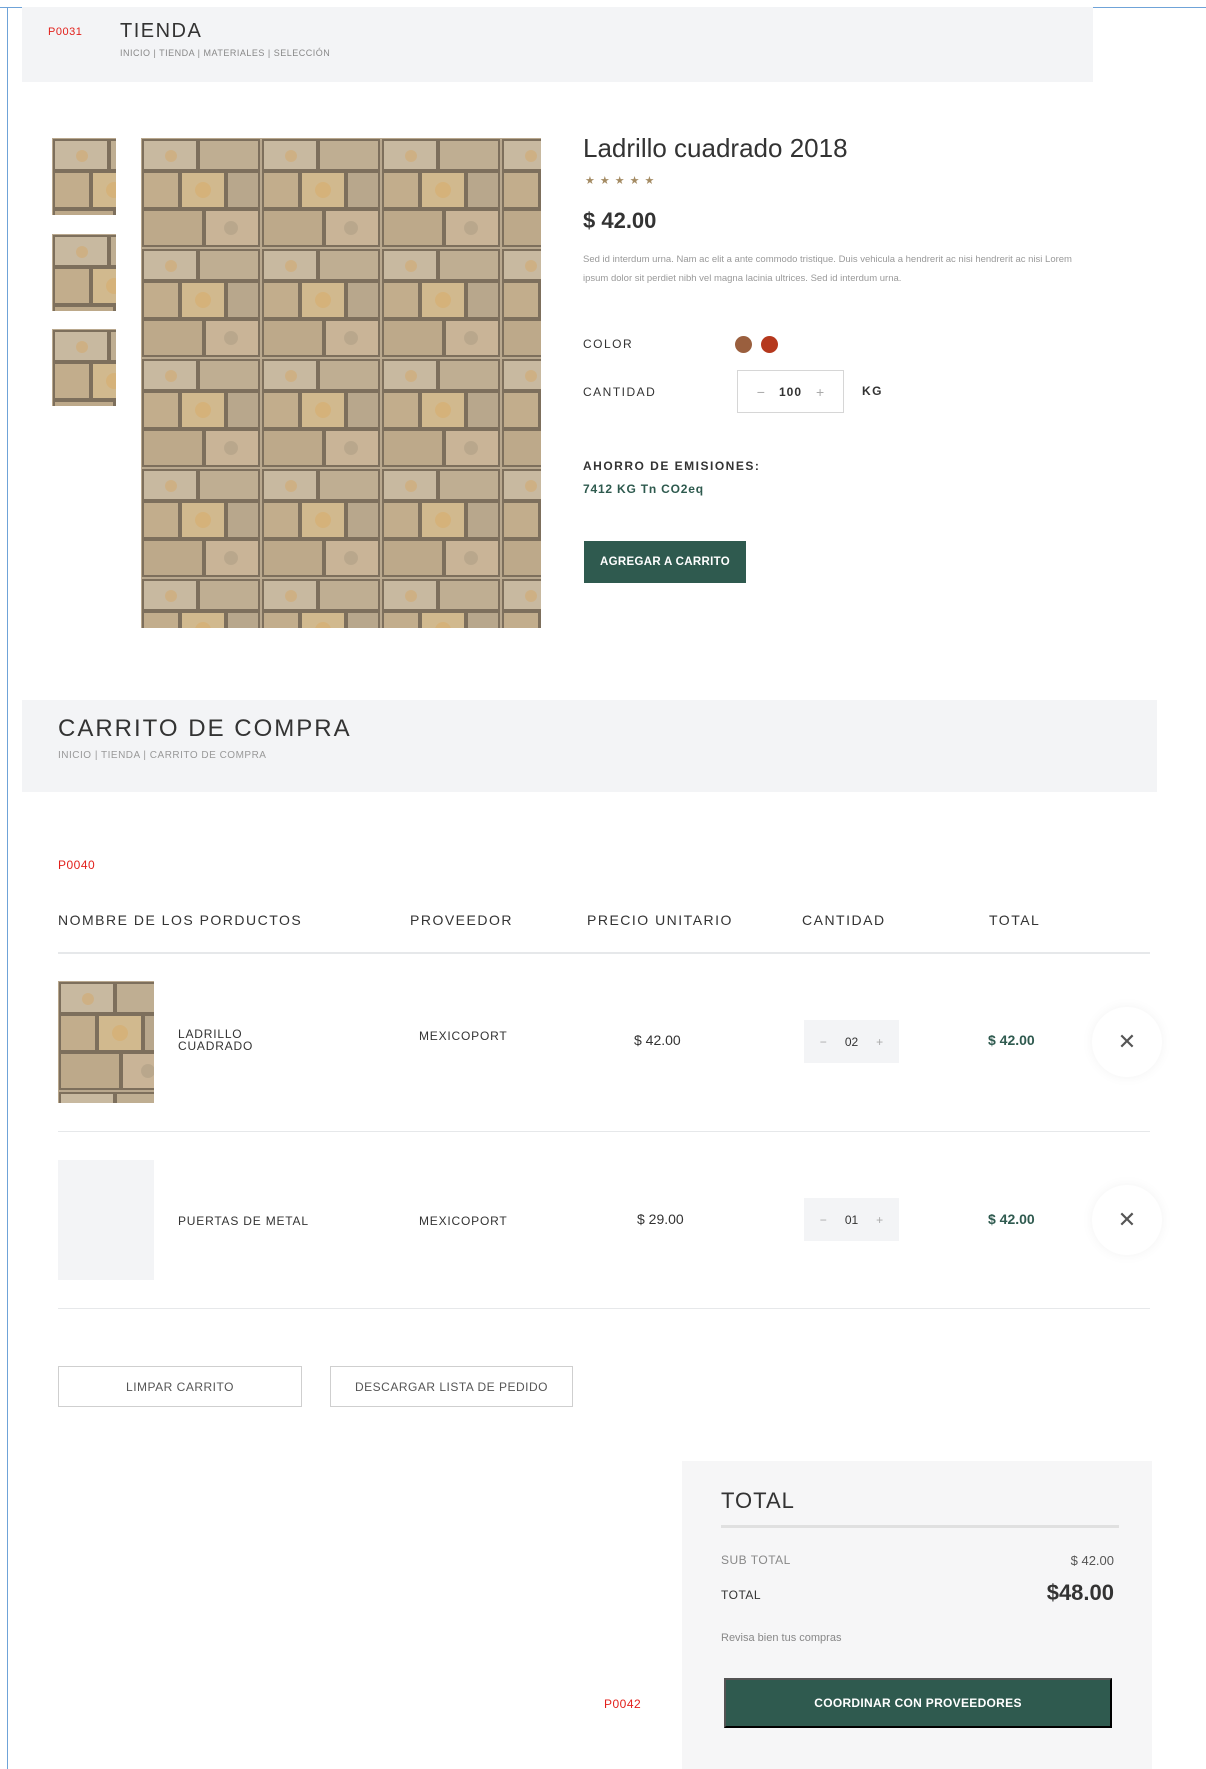  Describe the element at coordinates (781, 1638) in the screenshot. I see `review-note: Revisa bien tus compras` at that location.